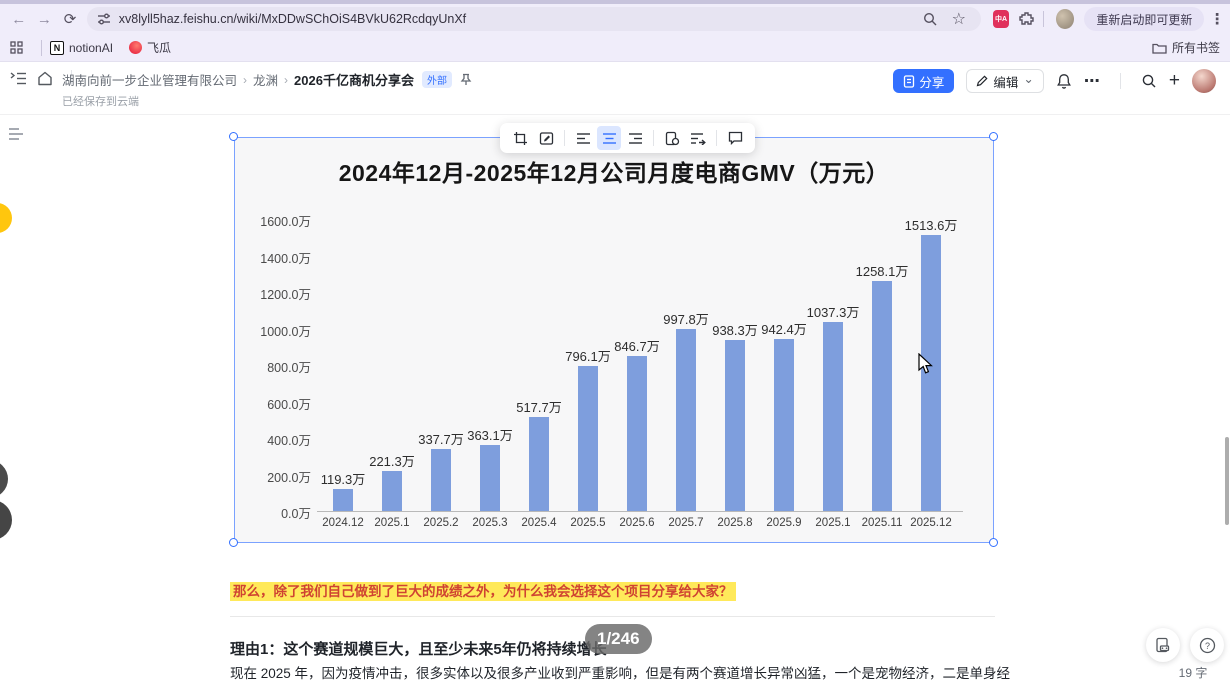 This screenshot has width=1230, height=680. Describe the element at coordinates (41, 47) in the screenshot. I see `bookmarks-divider` at that location.